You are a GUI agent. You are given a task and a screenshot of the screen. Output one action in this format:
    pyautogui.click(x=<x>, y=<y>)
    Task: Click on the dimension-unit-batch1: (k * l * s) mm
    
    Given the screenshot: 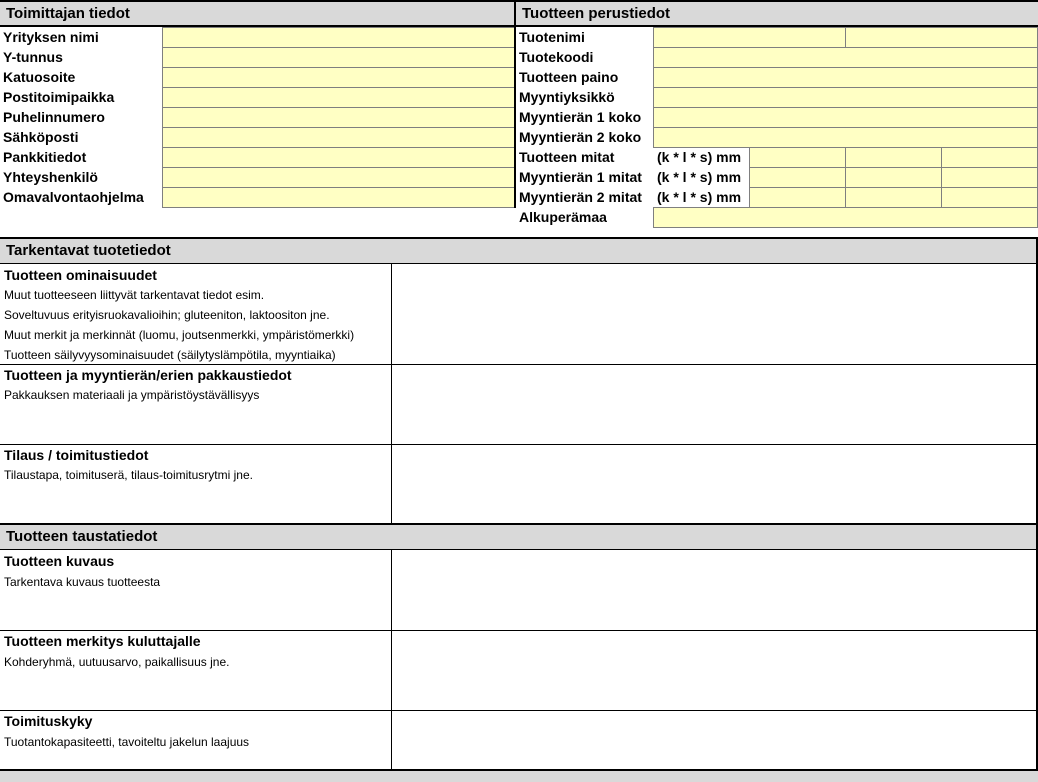 What is the action you would take?
    pyautogui.click(x=699, y=177)
    